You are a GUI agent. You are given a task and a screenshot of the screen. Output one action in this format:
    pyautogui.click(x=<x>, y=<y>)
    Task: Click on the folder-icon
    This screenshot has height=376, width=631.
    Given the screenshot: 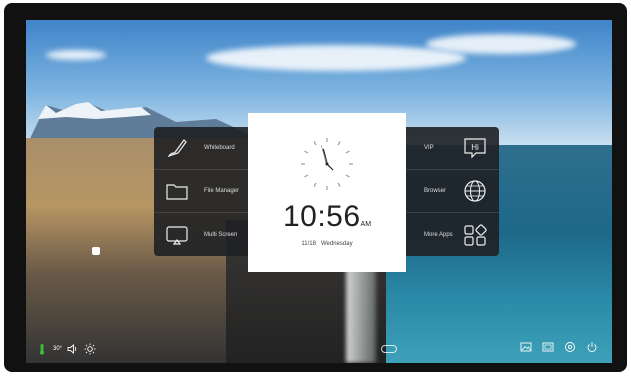 What is the action you would take?
    pyautogui.click(x=177, y=192)
    